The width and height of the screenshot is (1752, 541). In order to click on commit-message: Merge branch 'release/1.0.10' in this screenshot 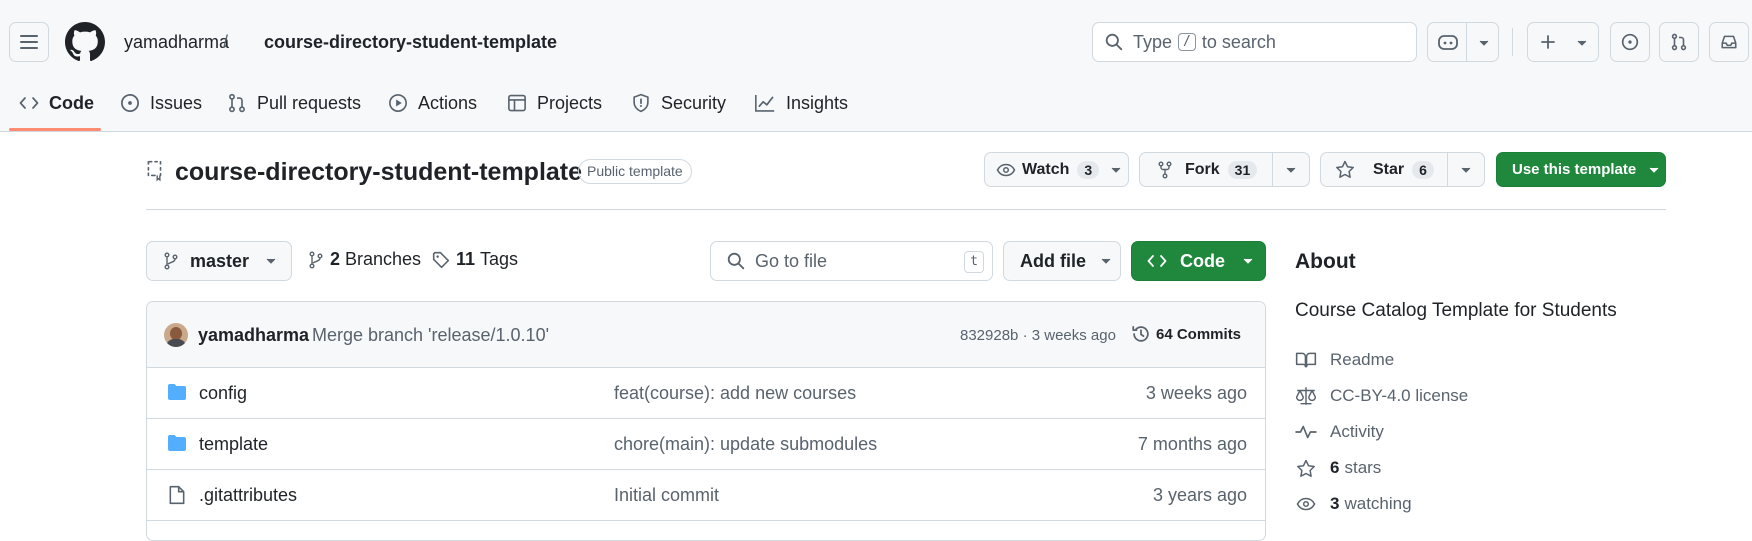, I will do `click(430, 335)`.